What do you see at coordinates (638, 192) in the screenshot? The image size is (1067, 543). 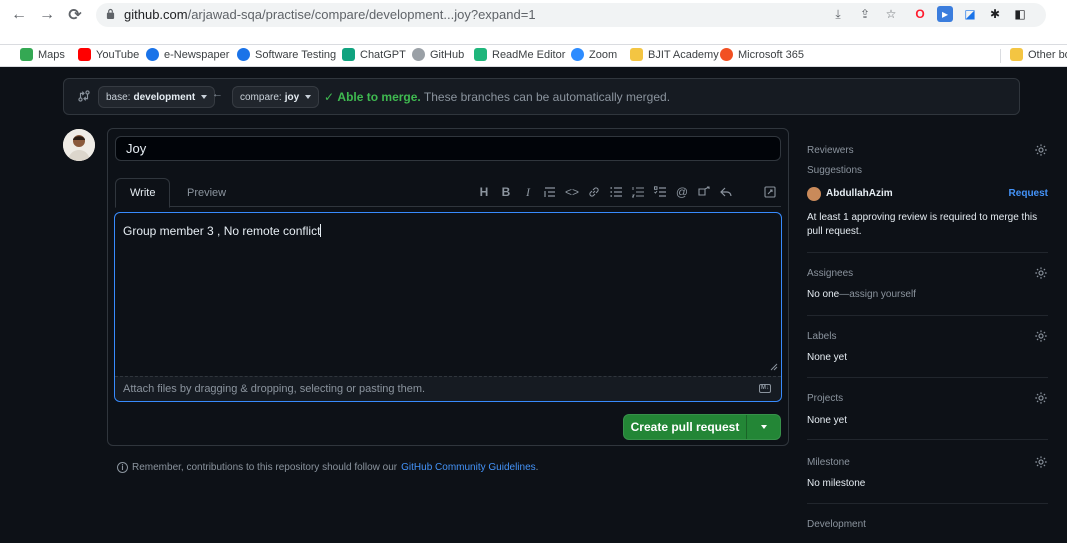 I see `ordered-list-icon` at bounding box center [638, 192].